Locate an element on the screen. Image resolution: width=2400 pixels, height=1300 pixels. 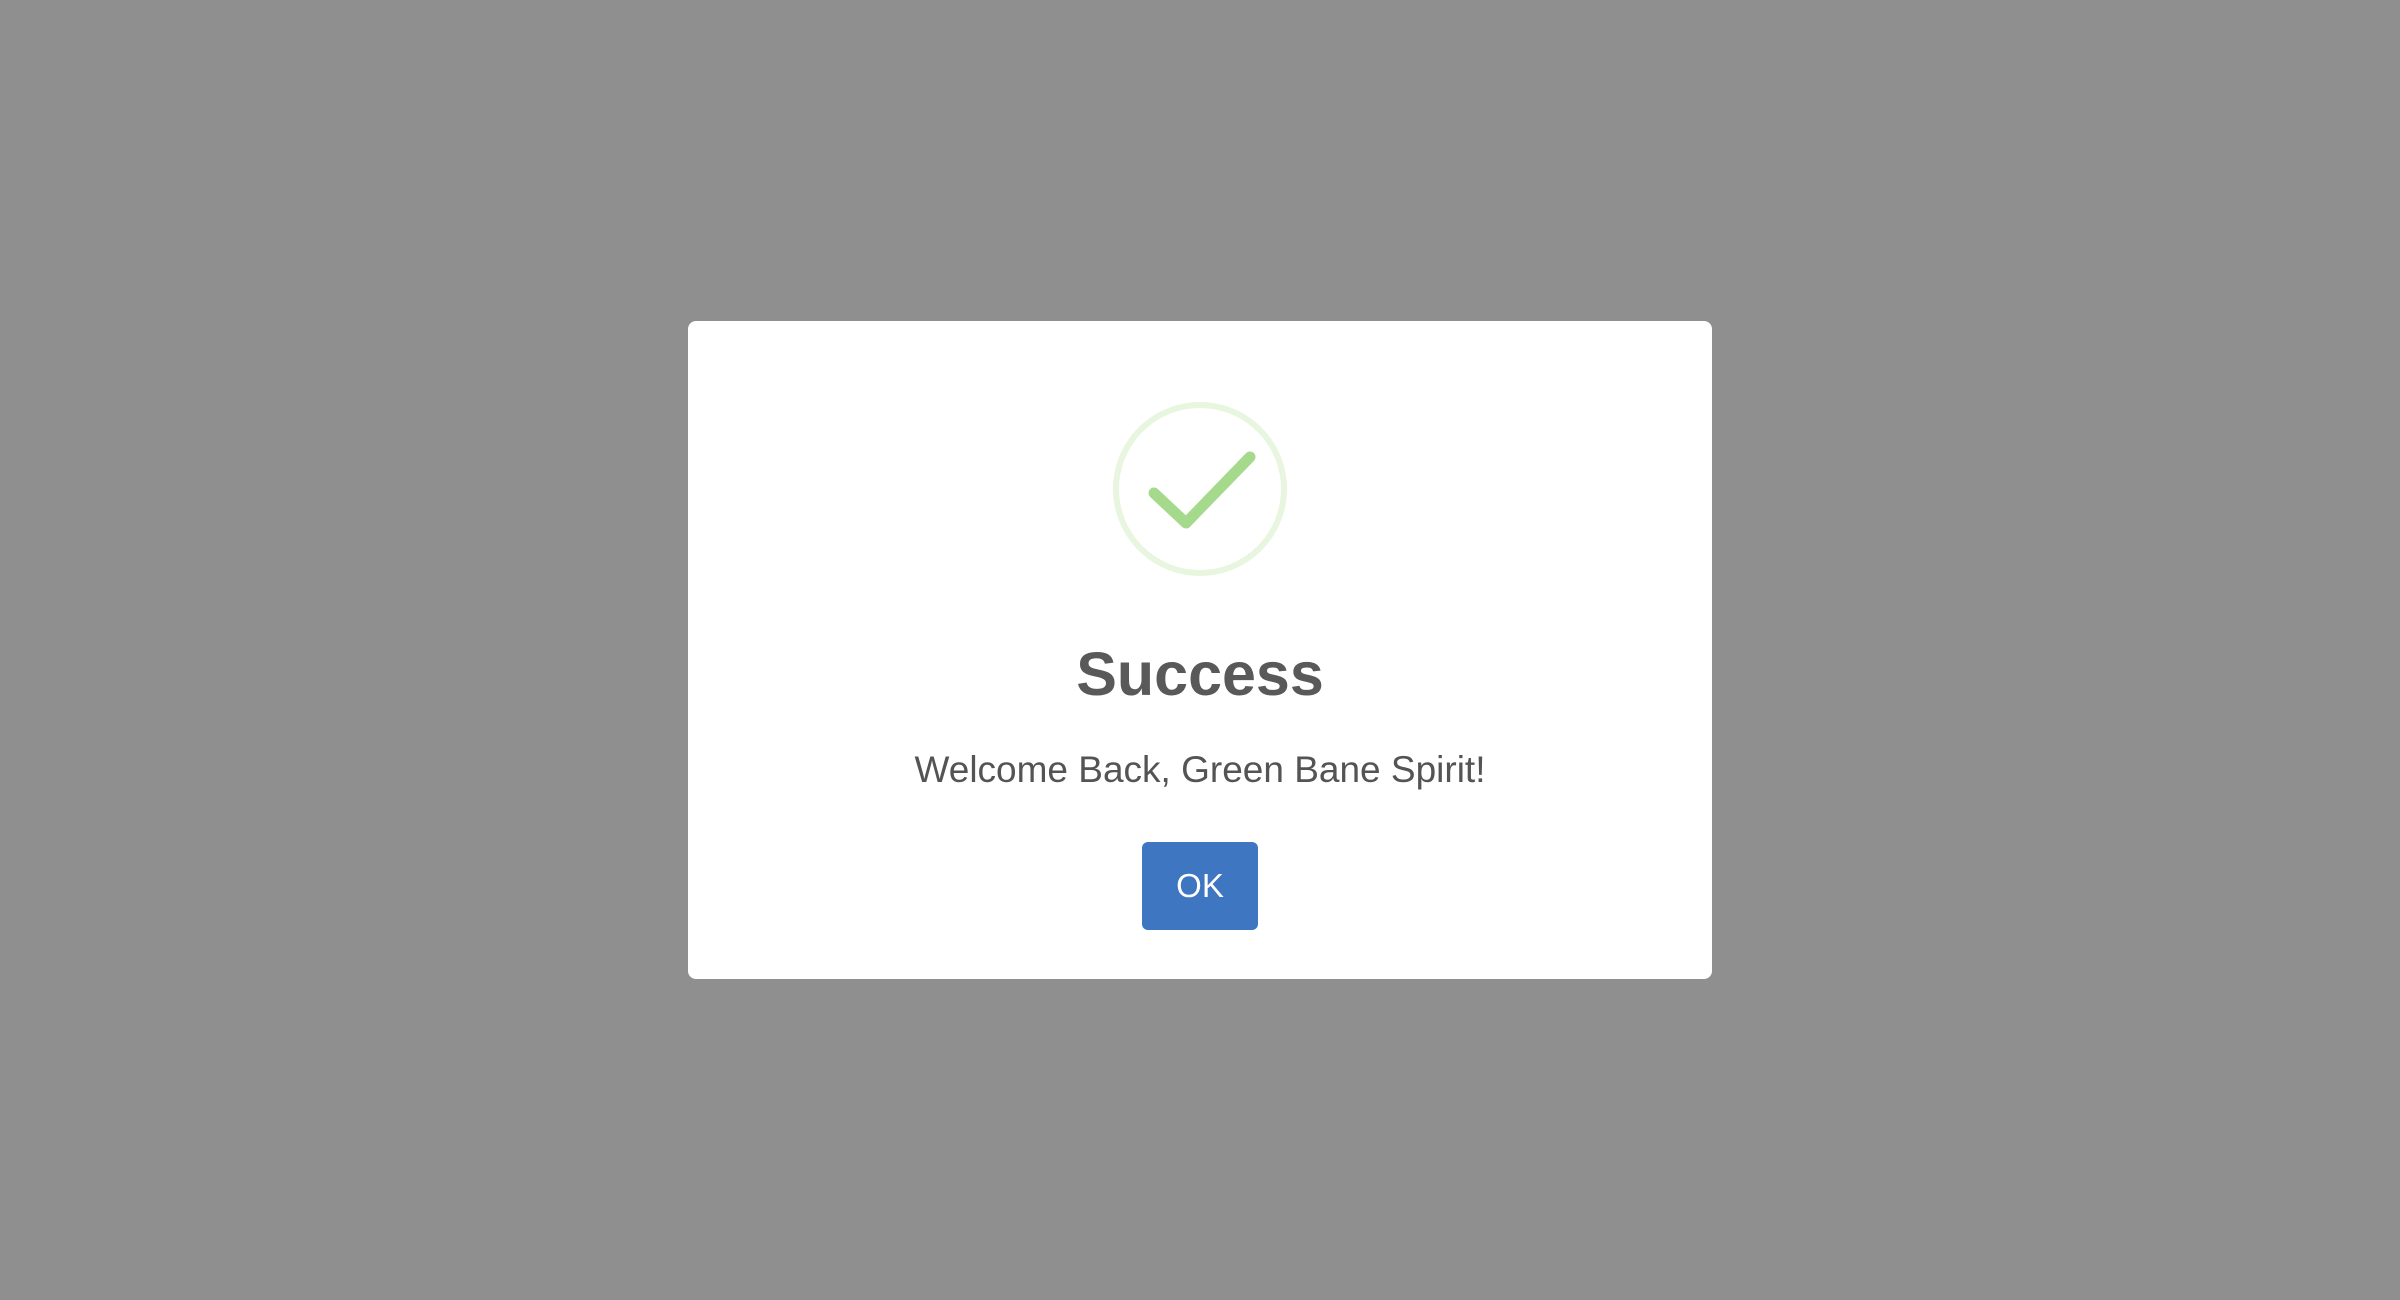
dialog-title: Success is located at coordinates (1200, 674).